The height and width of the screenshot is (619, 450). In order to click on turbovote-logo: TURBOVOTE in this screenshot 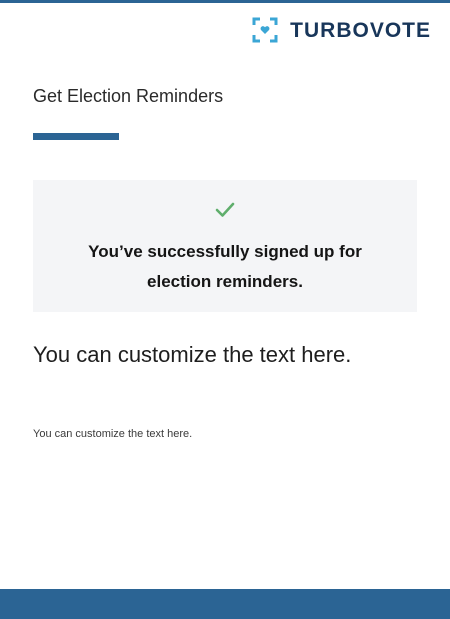, I will do `click(341, 30)`.